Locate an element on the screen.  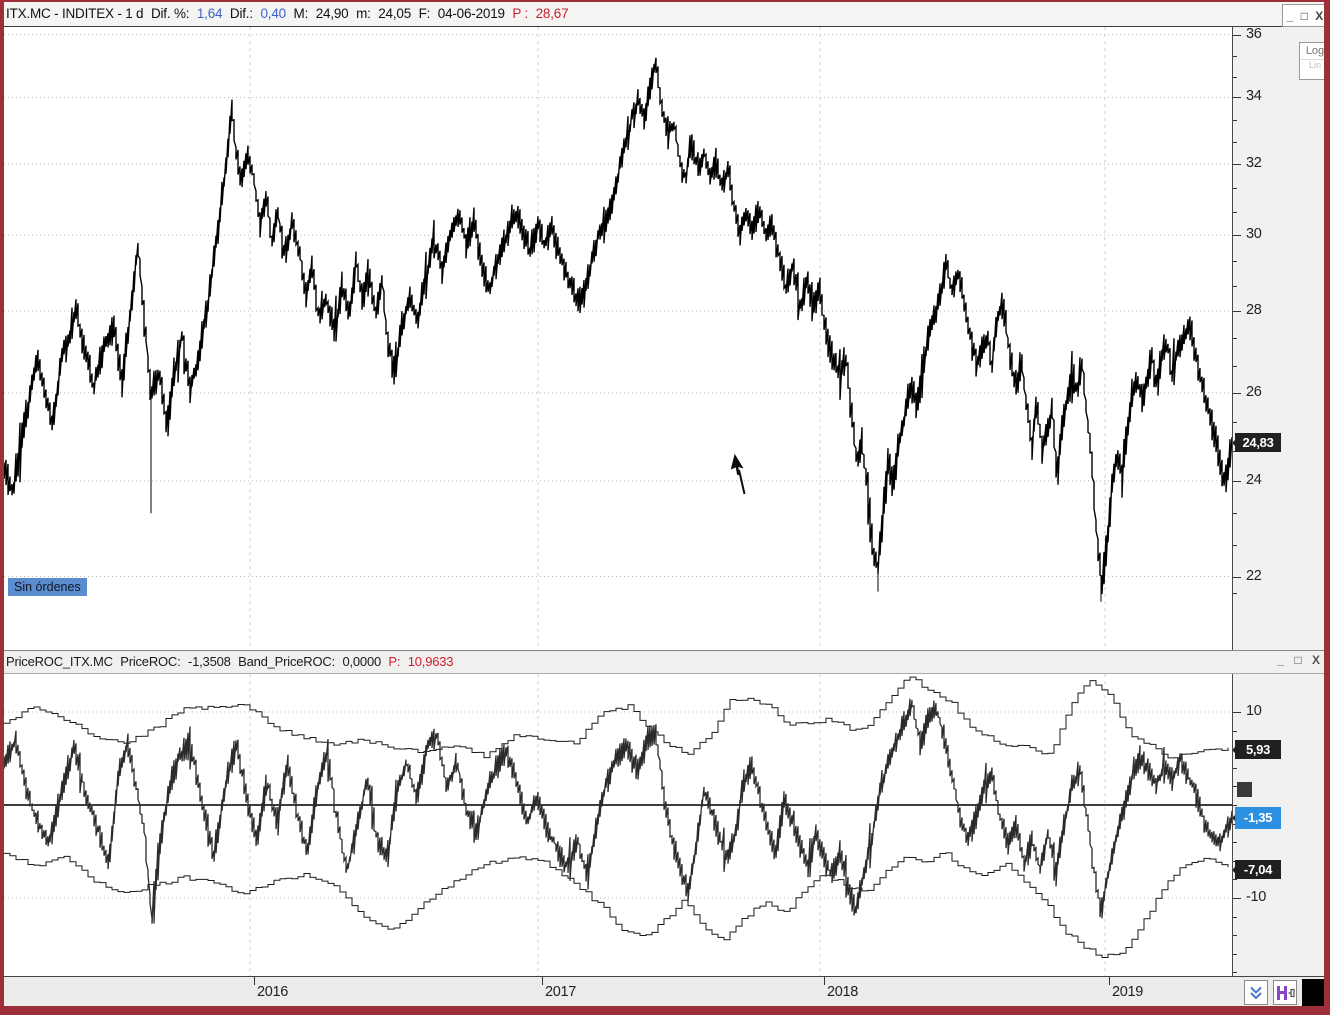
dif-pct-value: 1,64 is located at coordinates (209, 13).